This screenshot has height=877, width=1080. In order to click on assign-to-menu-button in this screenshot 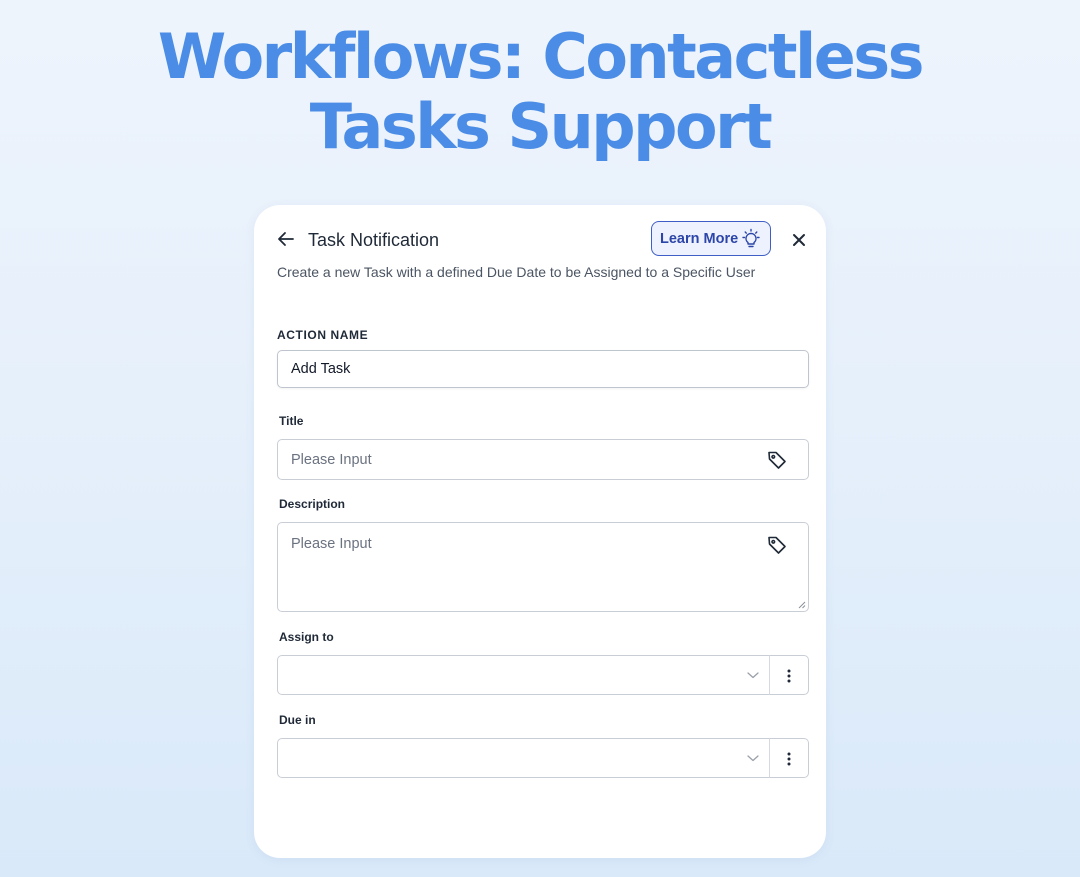, I will do `click(789, 675)`.